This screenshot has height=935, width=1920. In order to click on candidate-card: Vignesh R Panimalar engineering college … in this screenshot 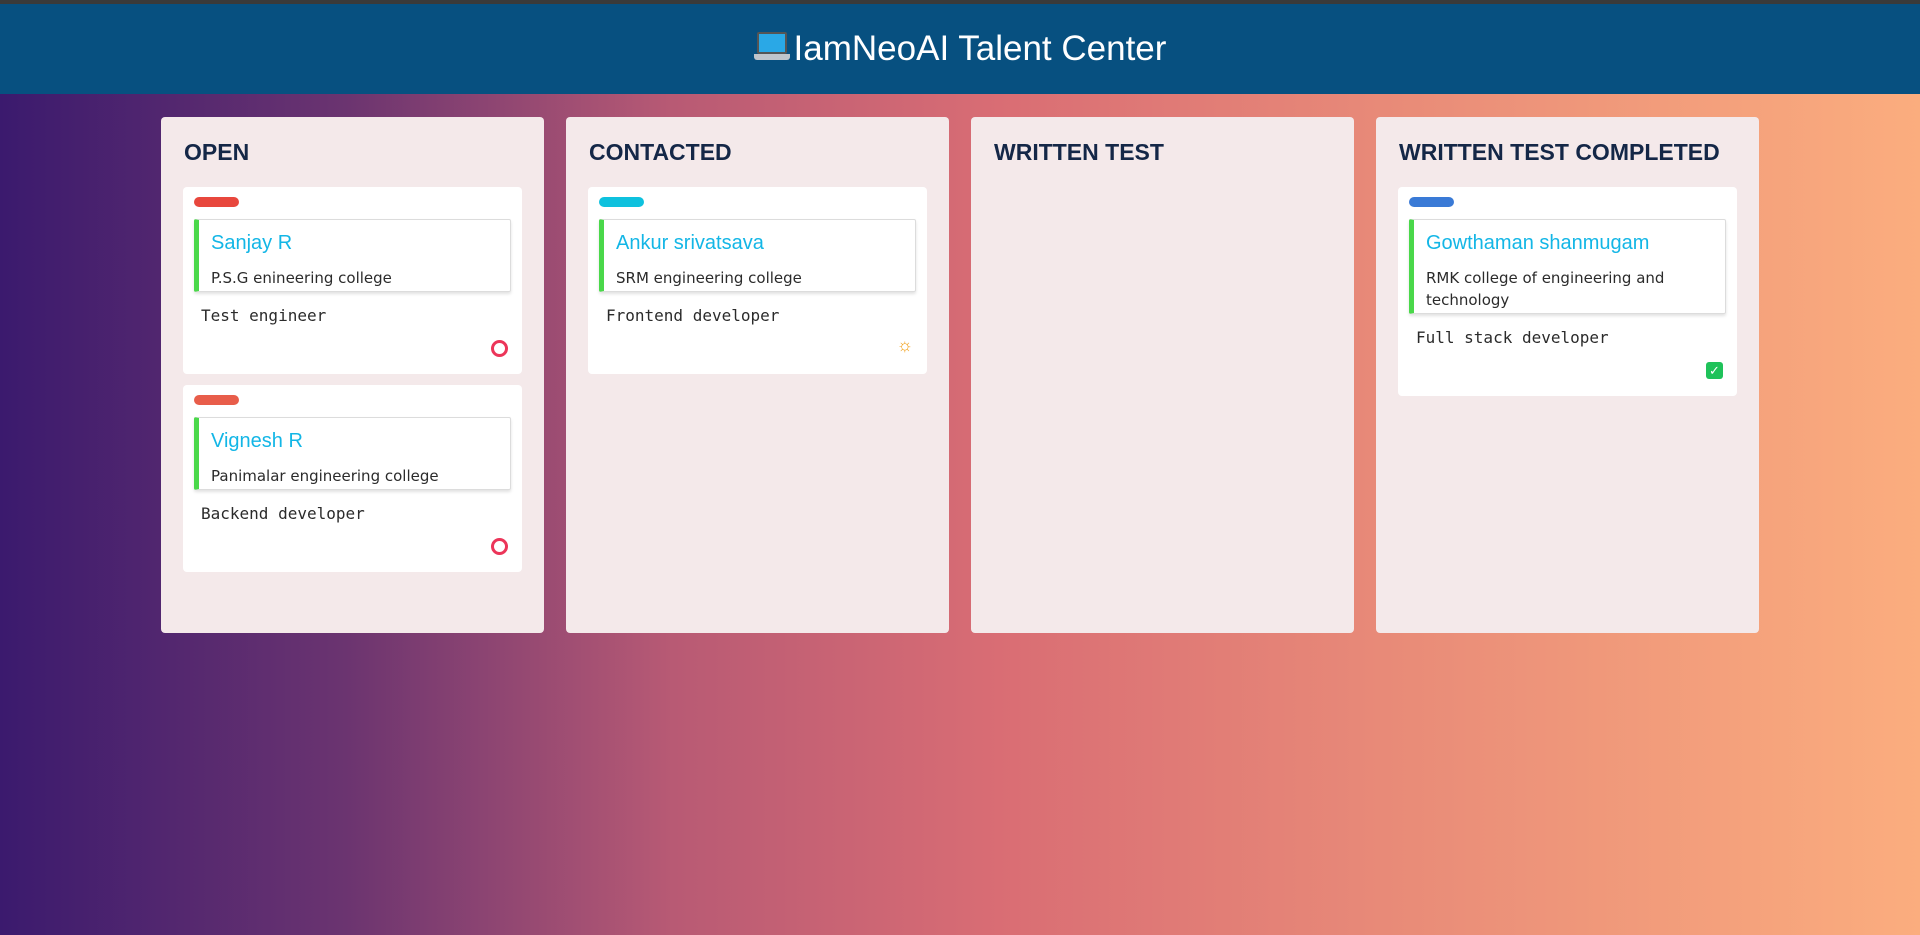, I will do `click(352, 478)`.